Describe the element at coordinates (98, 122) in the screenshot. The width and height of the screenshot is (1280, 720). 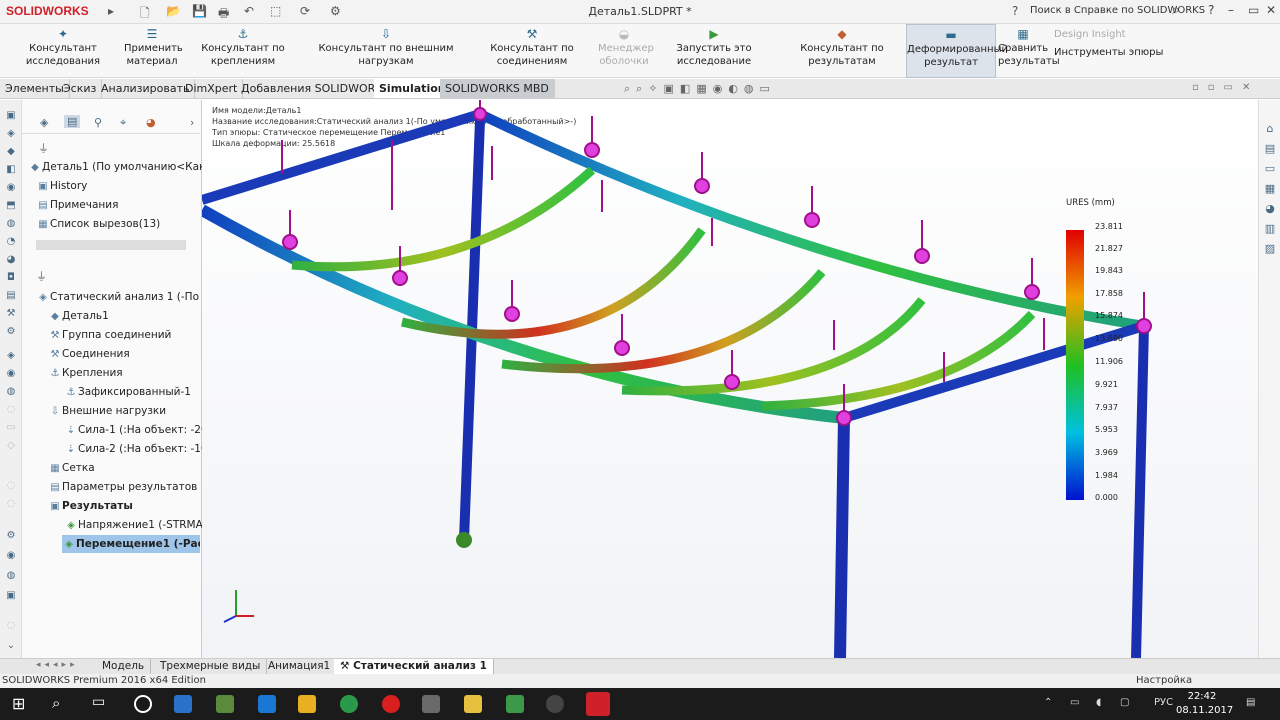
I see `config-manager-icon: ⚲` at that location.